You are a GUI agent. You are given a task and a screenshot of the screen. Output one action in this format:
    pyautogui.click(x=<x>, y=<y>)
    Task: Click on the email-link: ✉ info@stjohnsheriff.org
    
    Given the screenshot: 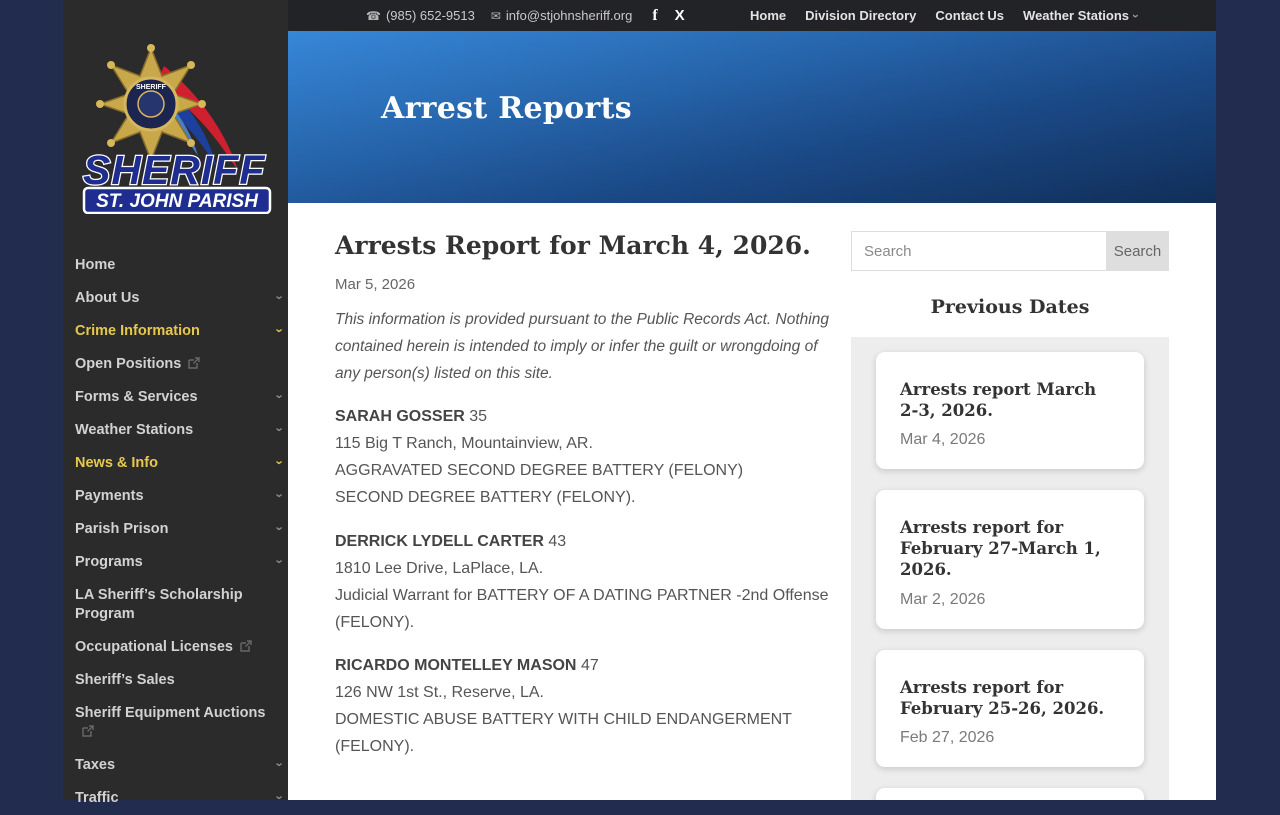 What is the action you would take?
    pyautogui.click(x=561, y=15)
    